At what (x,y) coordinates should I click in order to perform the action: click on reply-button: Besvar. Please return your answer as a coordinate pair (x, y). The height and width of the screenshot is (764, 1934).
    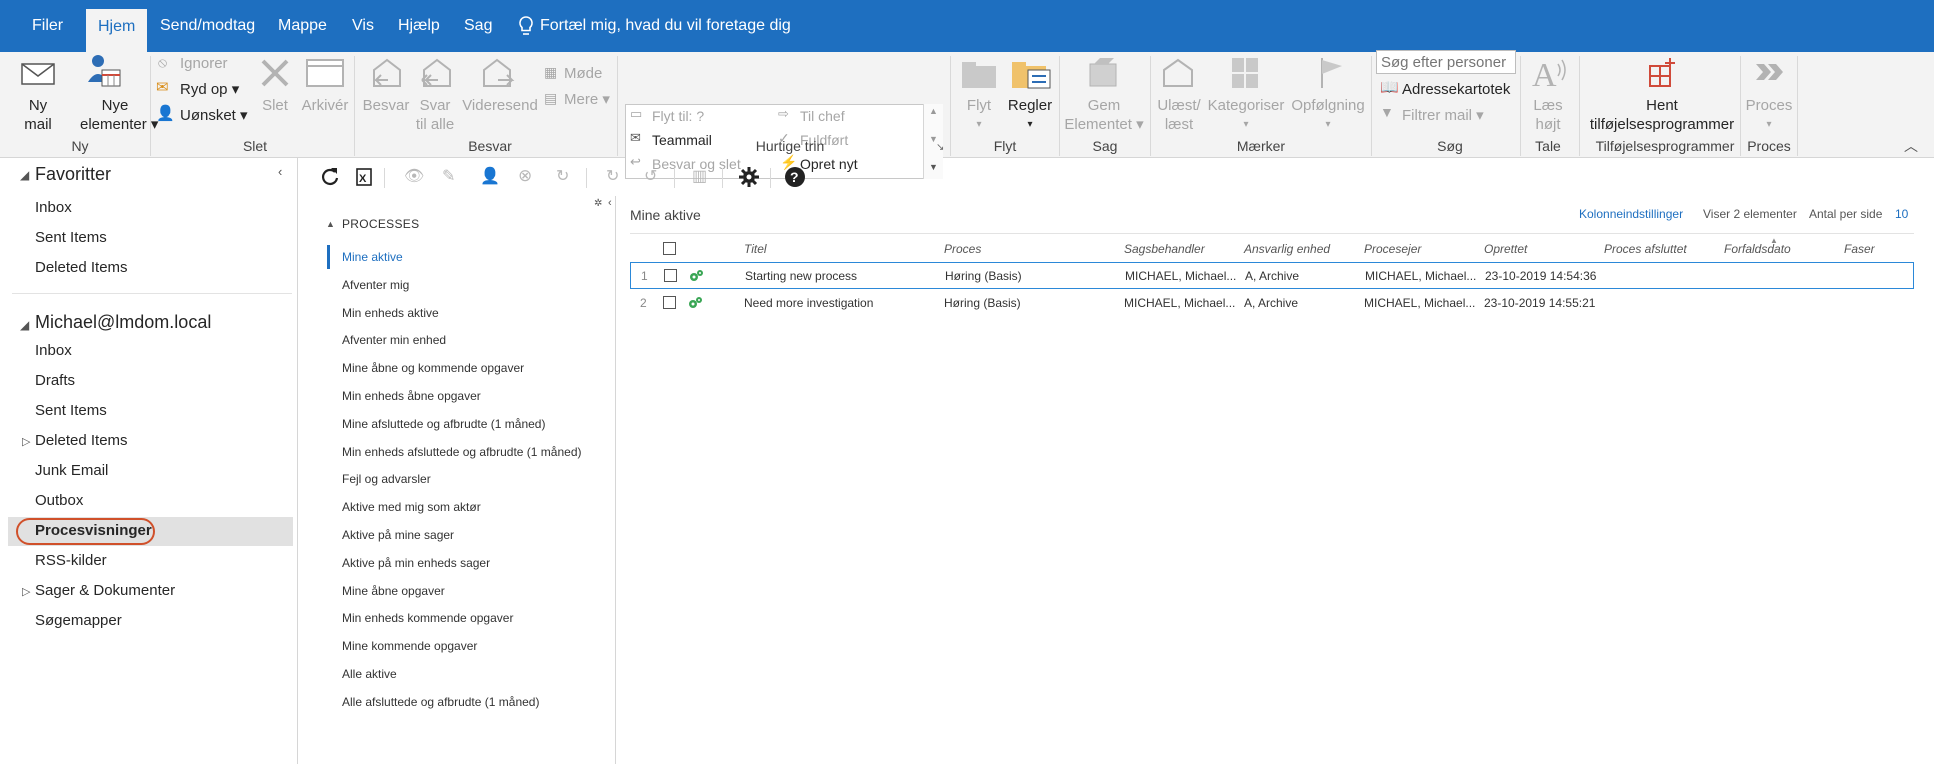
    Looking at the image, I should click on (386, 105).